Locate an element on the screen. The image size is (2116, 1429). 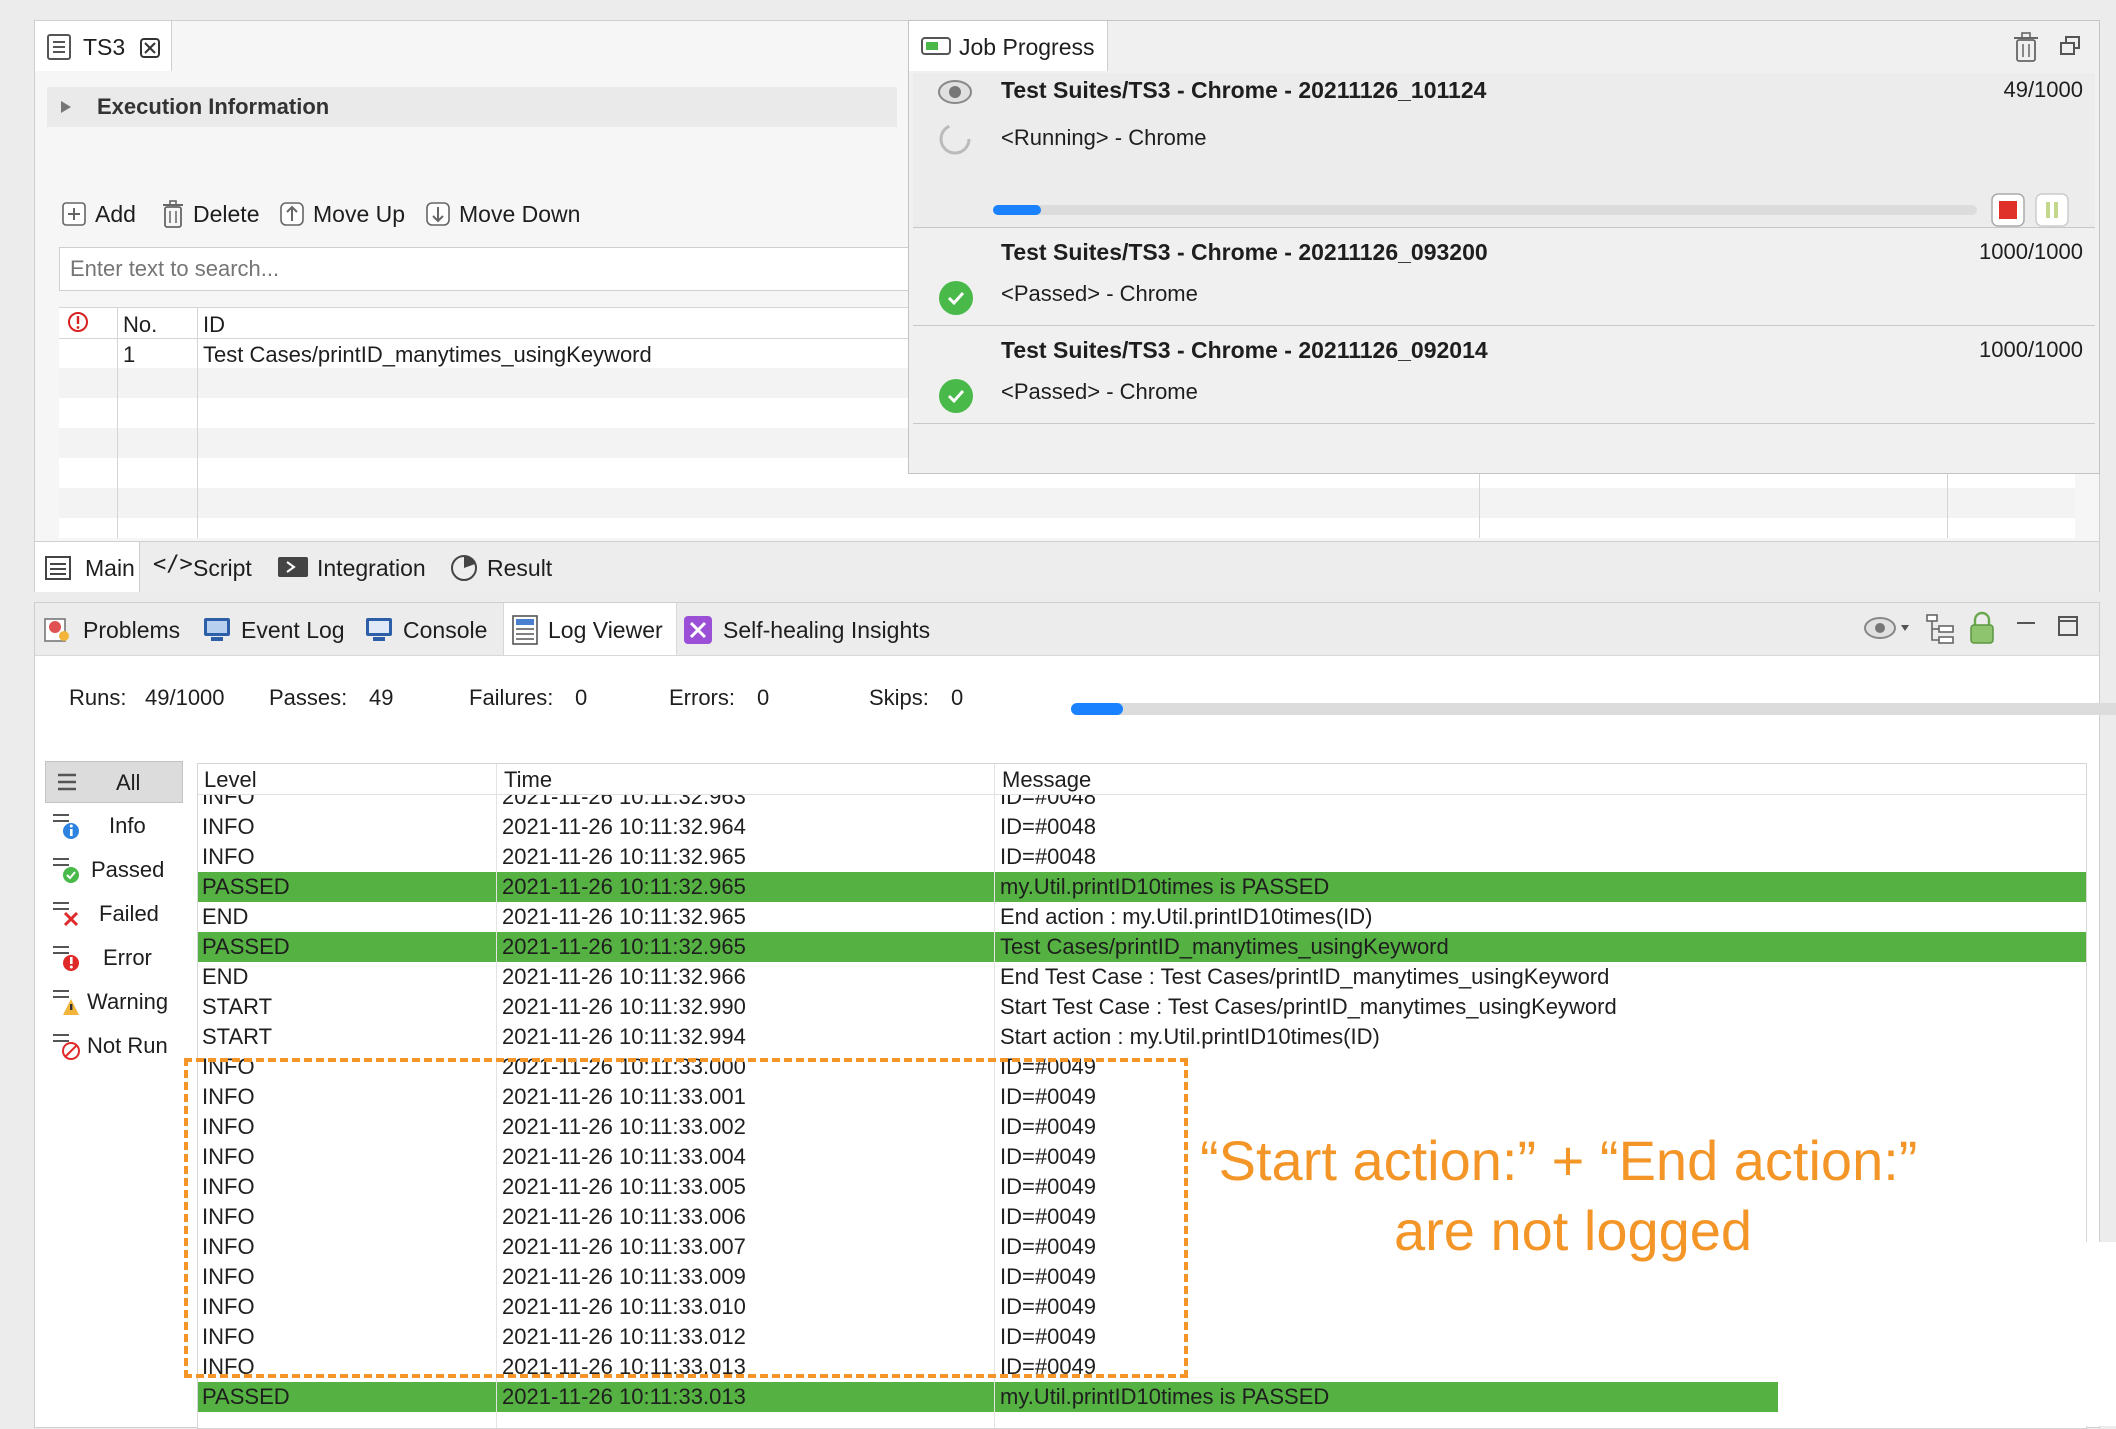
filter-warning: Warning is located at coordinates (113, 1001).